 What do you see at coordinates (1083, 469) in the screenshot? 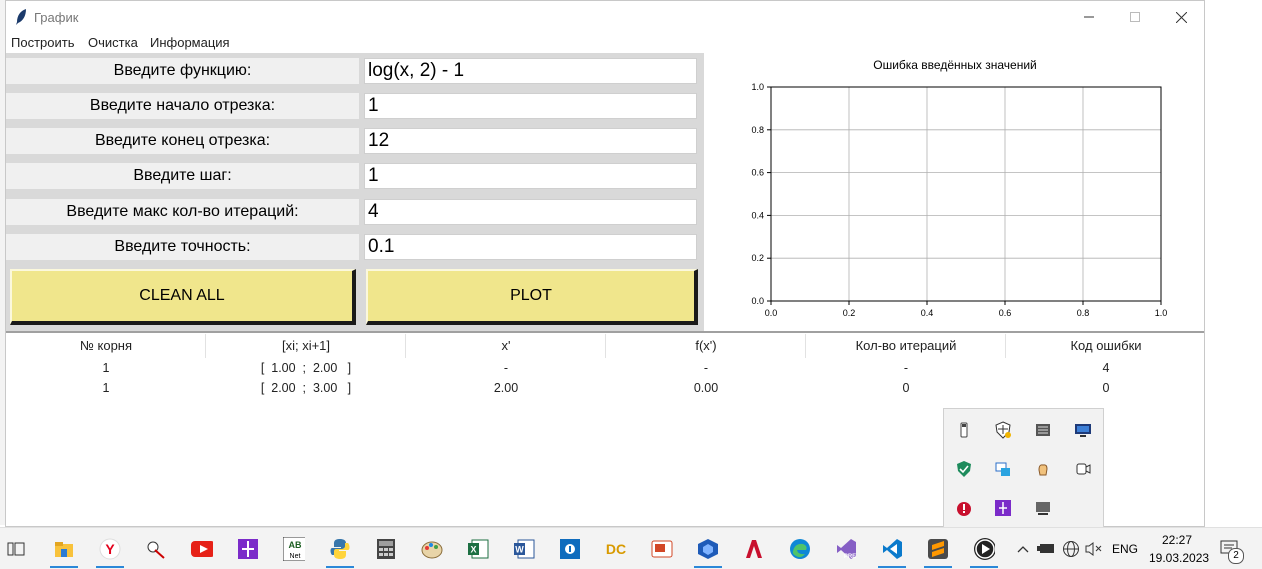
I see `camera-icon` at bounding box center [1083, 469].